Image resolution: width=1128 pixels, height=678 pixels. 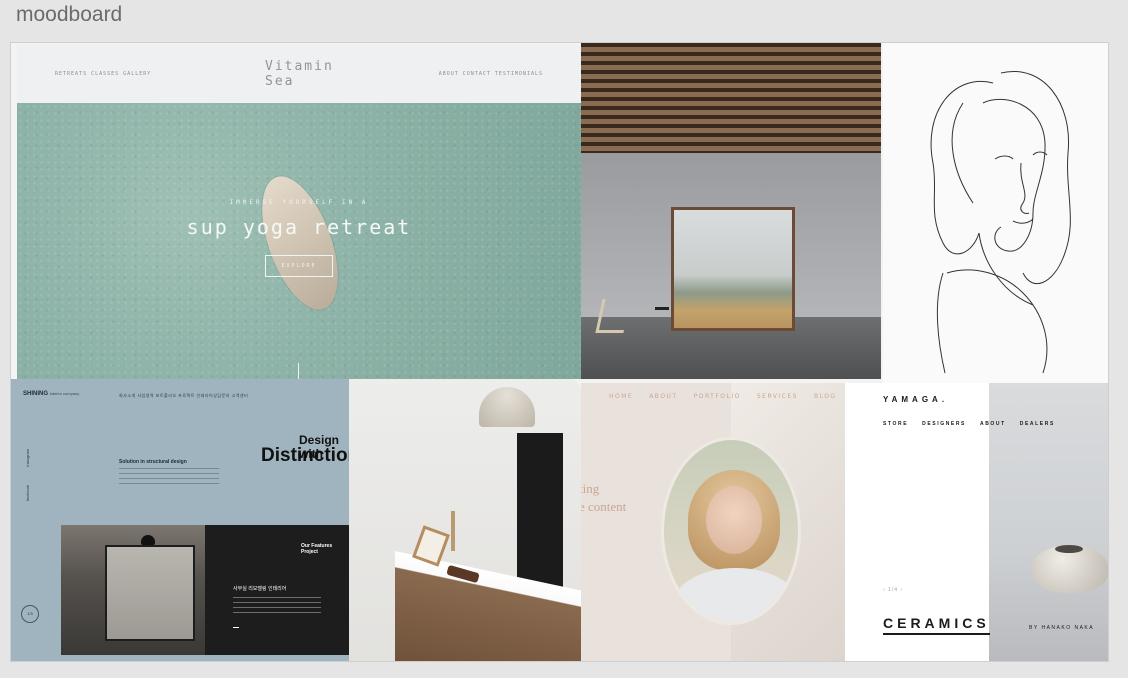 What do you see at coordinates (1000, 222) in the screenshot?
I see `line-art-face-drawing` at bounding box center [1000, 222].